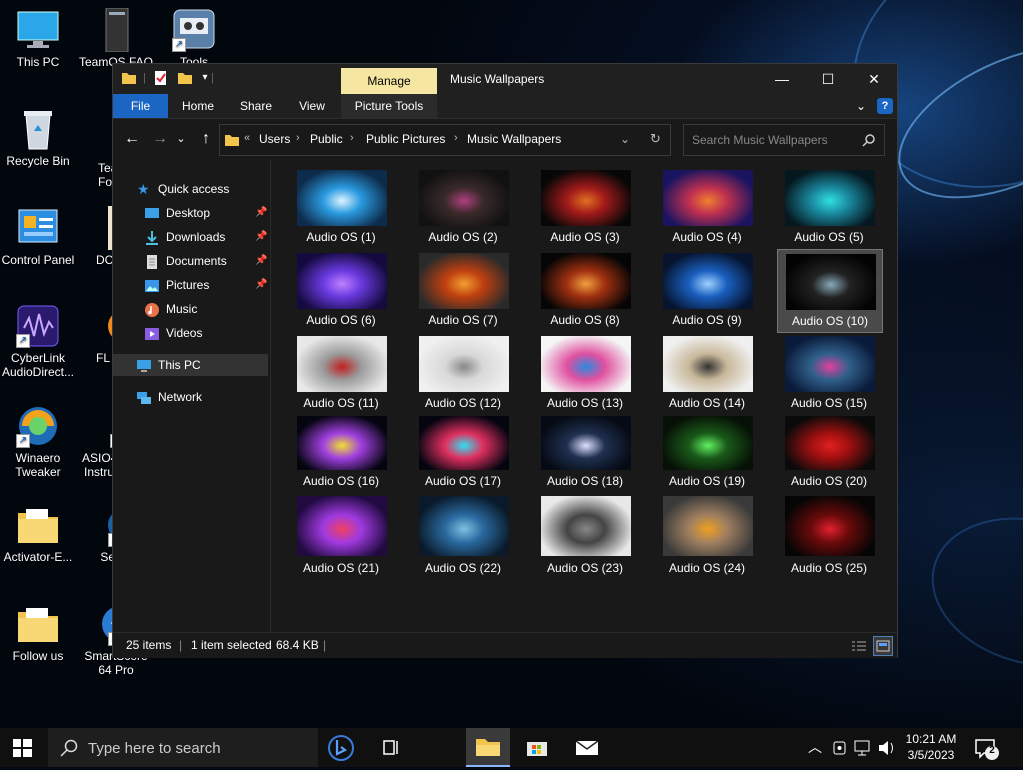 Image resolution: width=1023 pixels, height=770 pixels. I want to click on volume-icon, so click(887, 747).